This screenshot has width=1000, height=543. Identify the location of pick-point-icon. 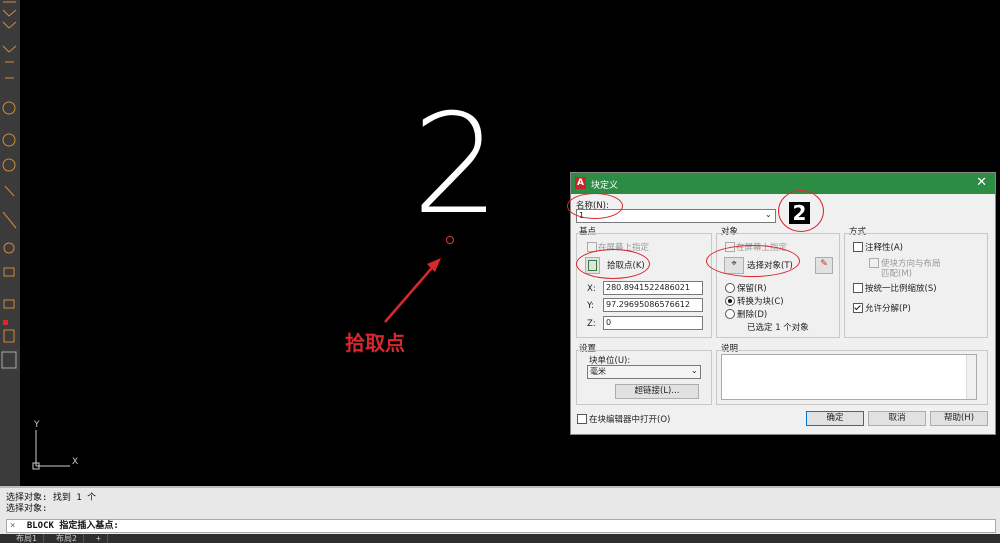
(592, 265).